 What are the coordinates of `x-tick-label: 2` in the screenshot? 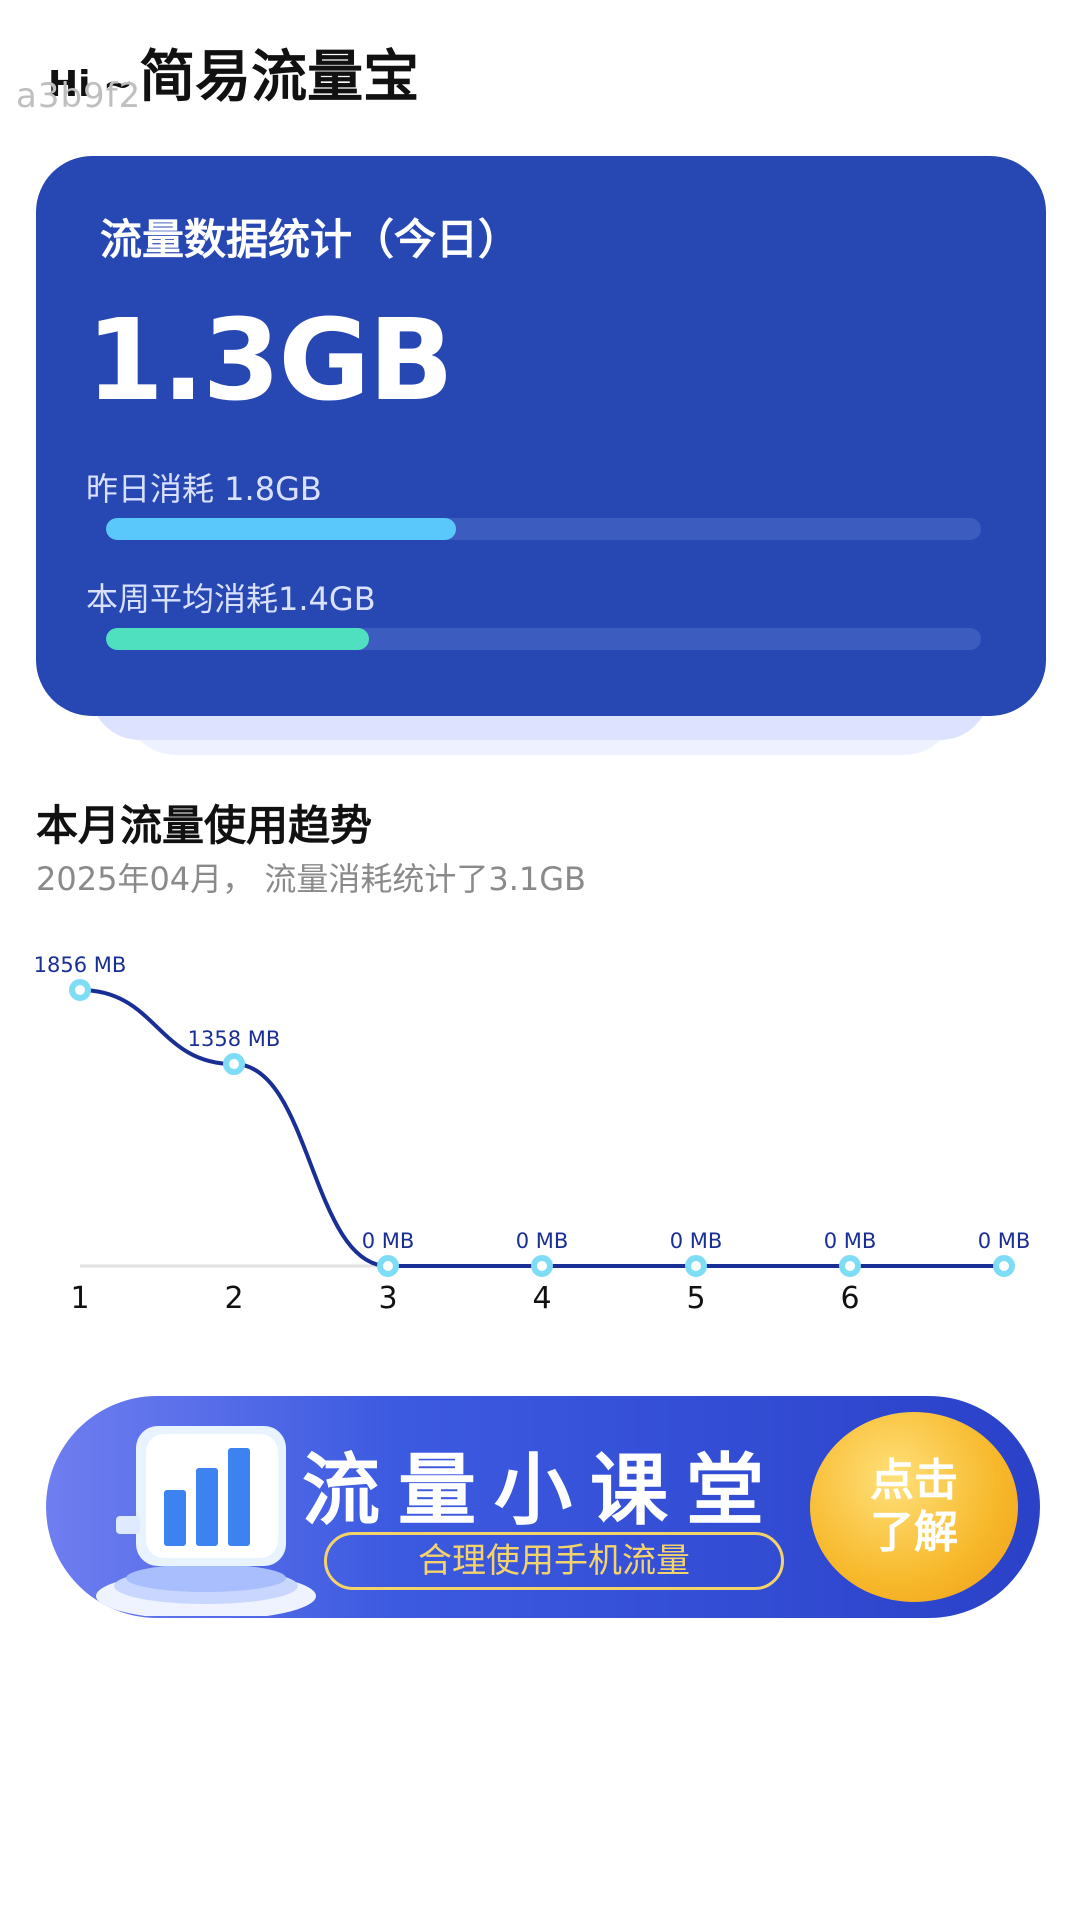 It's located at (233, 1298).